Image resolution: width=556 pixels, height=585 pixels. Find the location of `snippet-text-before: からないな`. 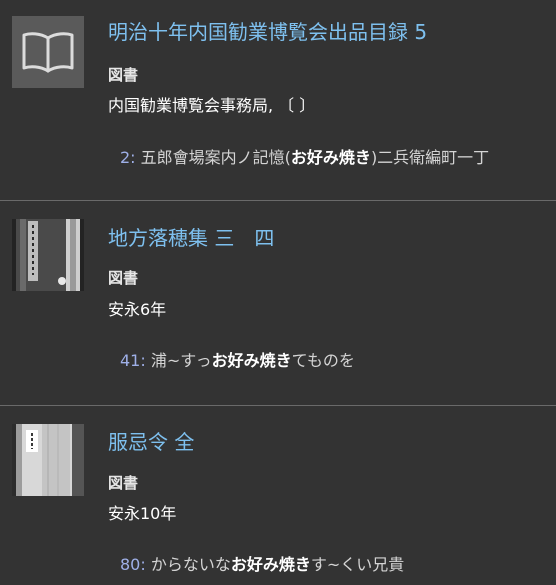

snippet-text-before: からないな is located at coordinates (188, 564).